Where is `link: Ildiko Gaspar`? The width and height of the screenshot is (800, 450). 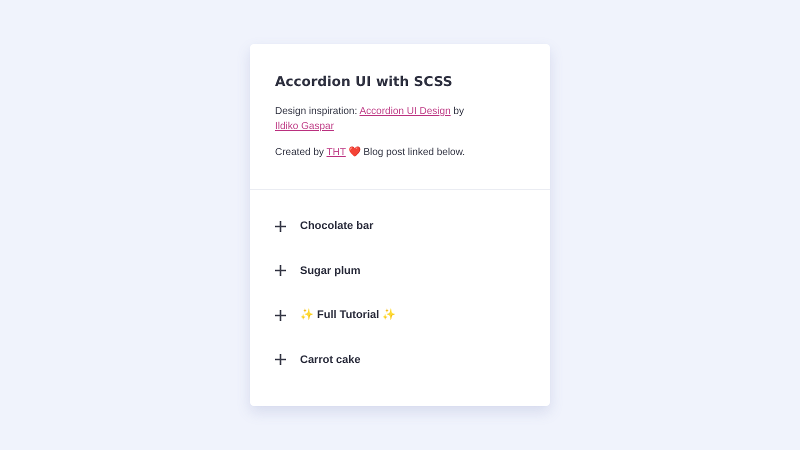 link: Ildiko Gaspar is located at coordinates (304, 126).